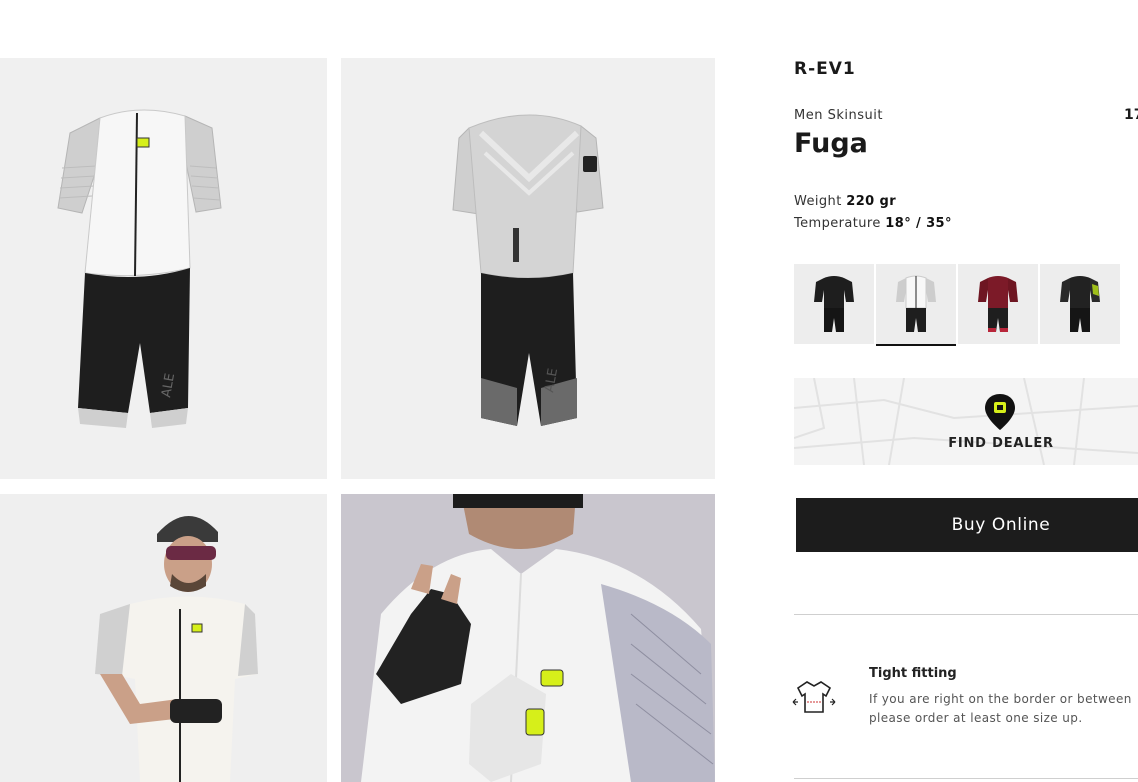  Describe the element at coordinates (814, 697) in the screenshot. I see `jersey-icon` at that location.